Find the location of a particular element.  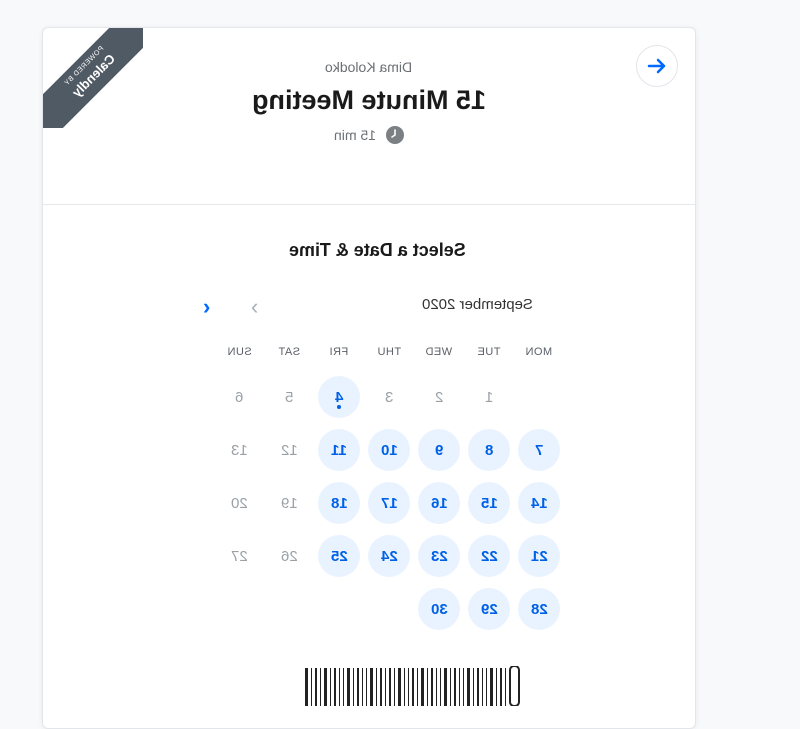

day-number: 3 is located at coordinates (389, 397).